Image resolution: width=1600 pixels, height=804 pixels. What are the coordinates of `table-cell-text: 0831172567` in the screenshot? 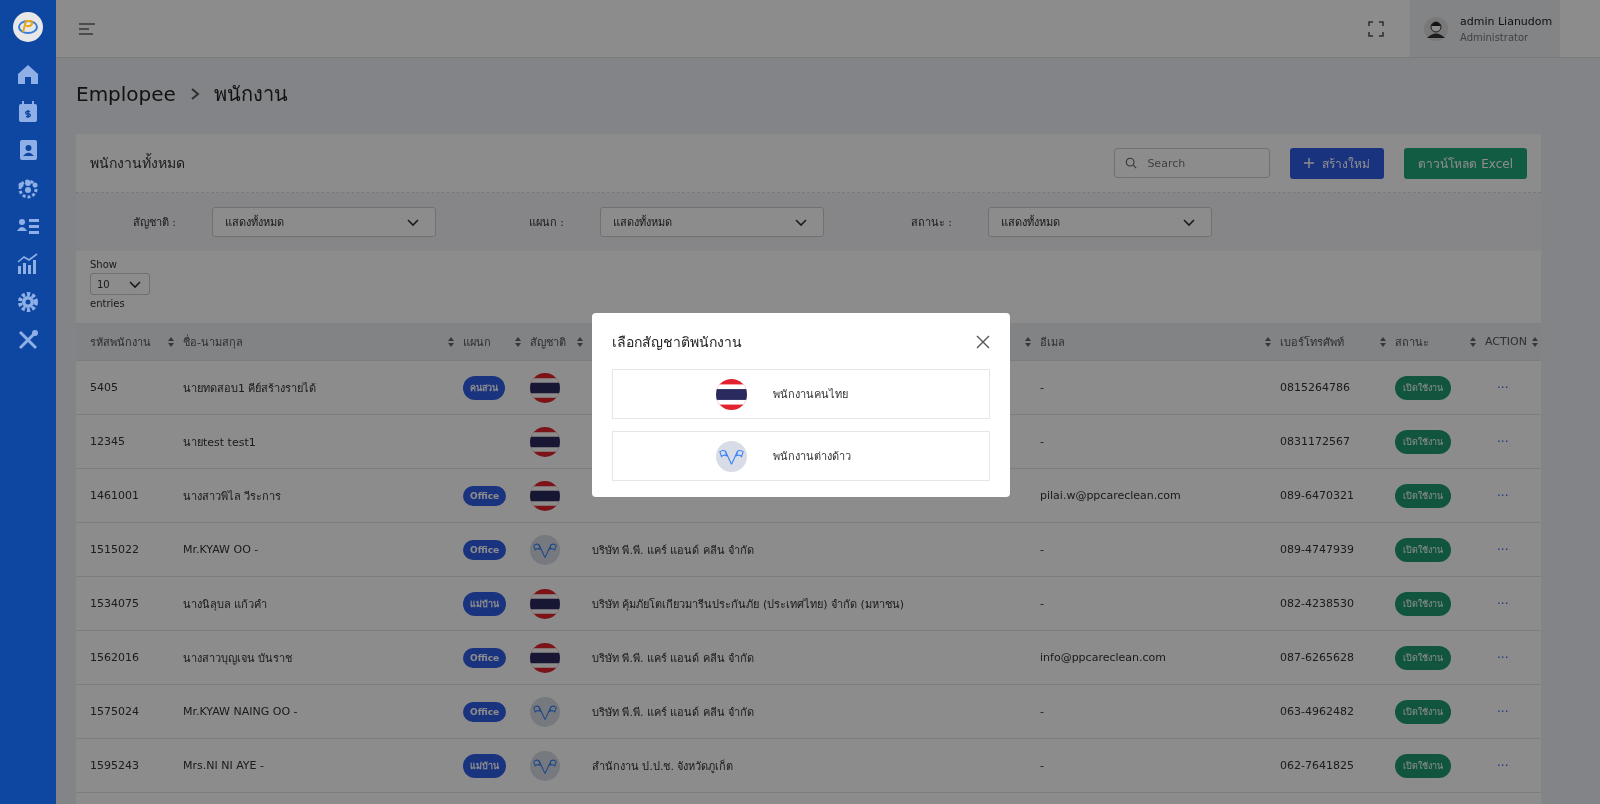 It's located at (1315, 441).